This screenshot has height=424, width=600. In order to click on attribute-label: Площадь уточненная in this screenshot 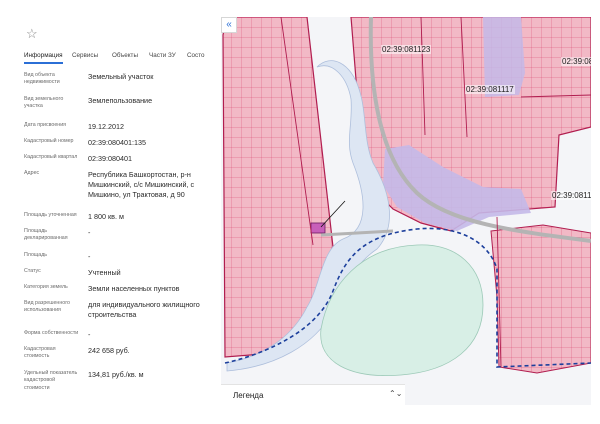, I will do `click(50, 215)`.